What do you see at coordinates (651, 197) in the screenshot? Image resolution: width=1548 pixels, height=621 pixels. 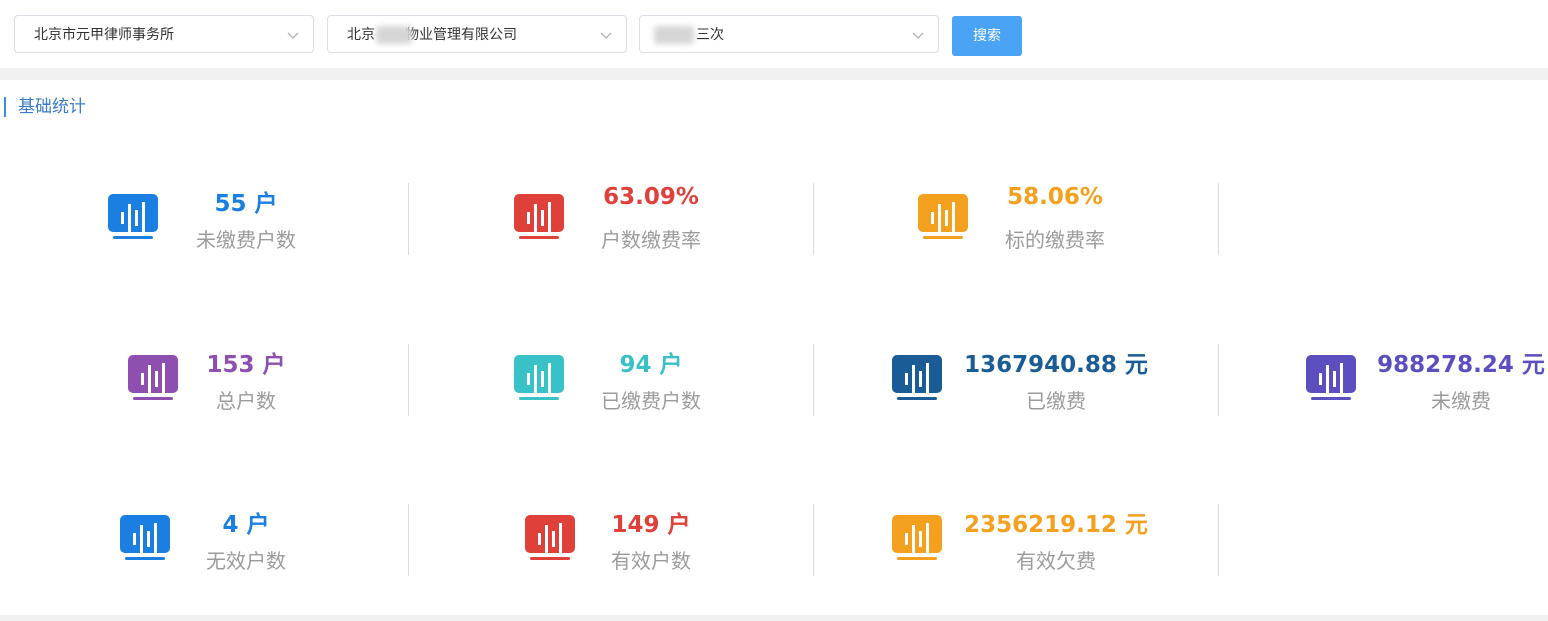 I see `stat-value: 63.09%` at bounding box center [651, 197].